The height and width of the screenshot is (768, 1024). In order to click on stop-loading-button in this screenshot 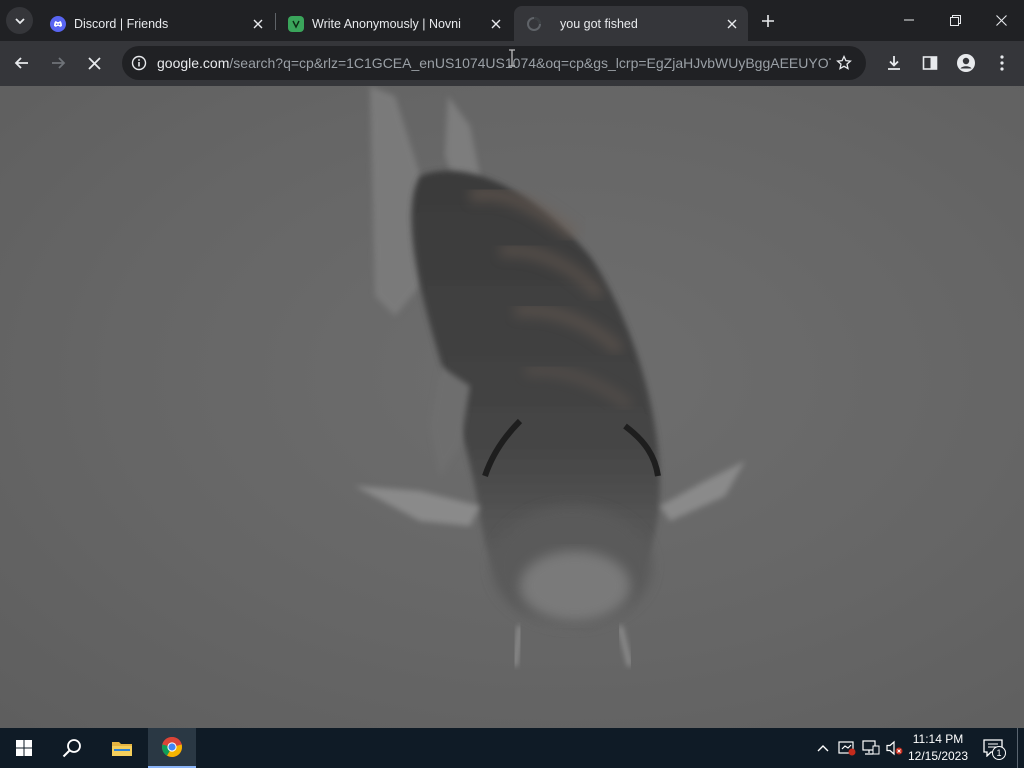, I will do `click(94, 63)`.